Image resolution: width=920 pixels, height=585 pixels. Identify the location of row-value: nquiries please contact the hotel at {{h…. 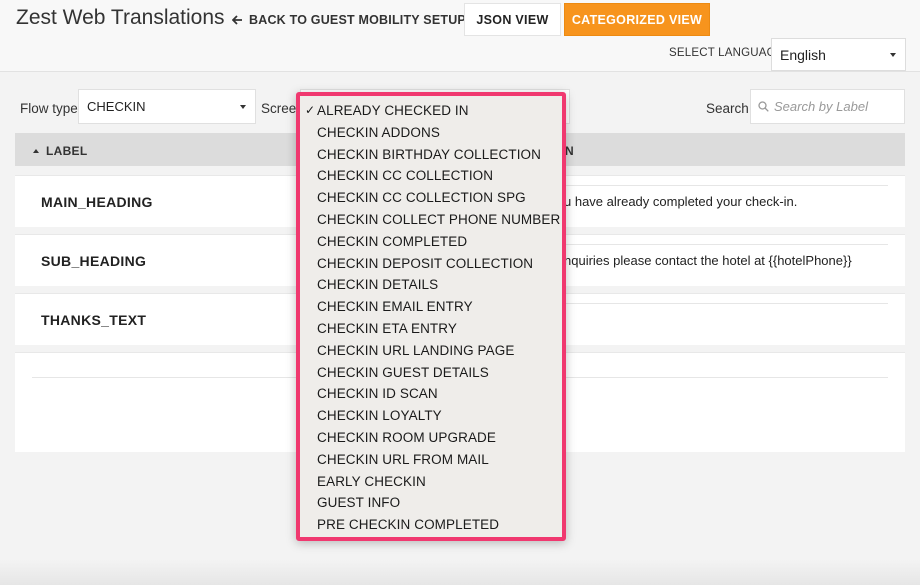
(708, 260).